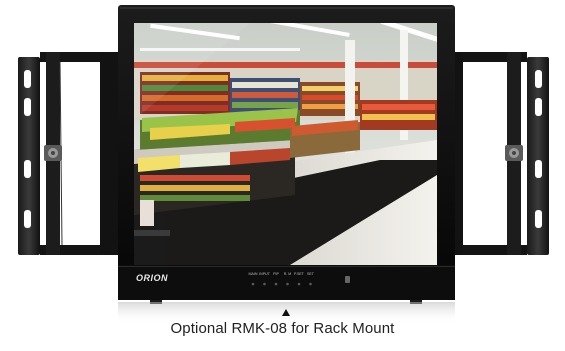 This screenshot has width=565, height=351. I want to click on right-rack-bracket, so click(497, 153).